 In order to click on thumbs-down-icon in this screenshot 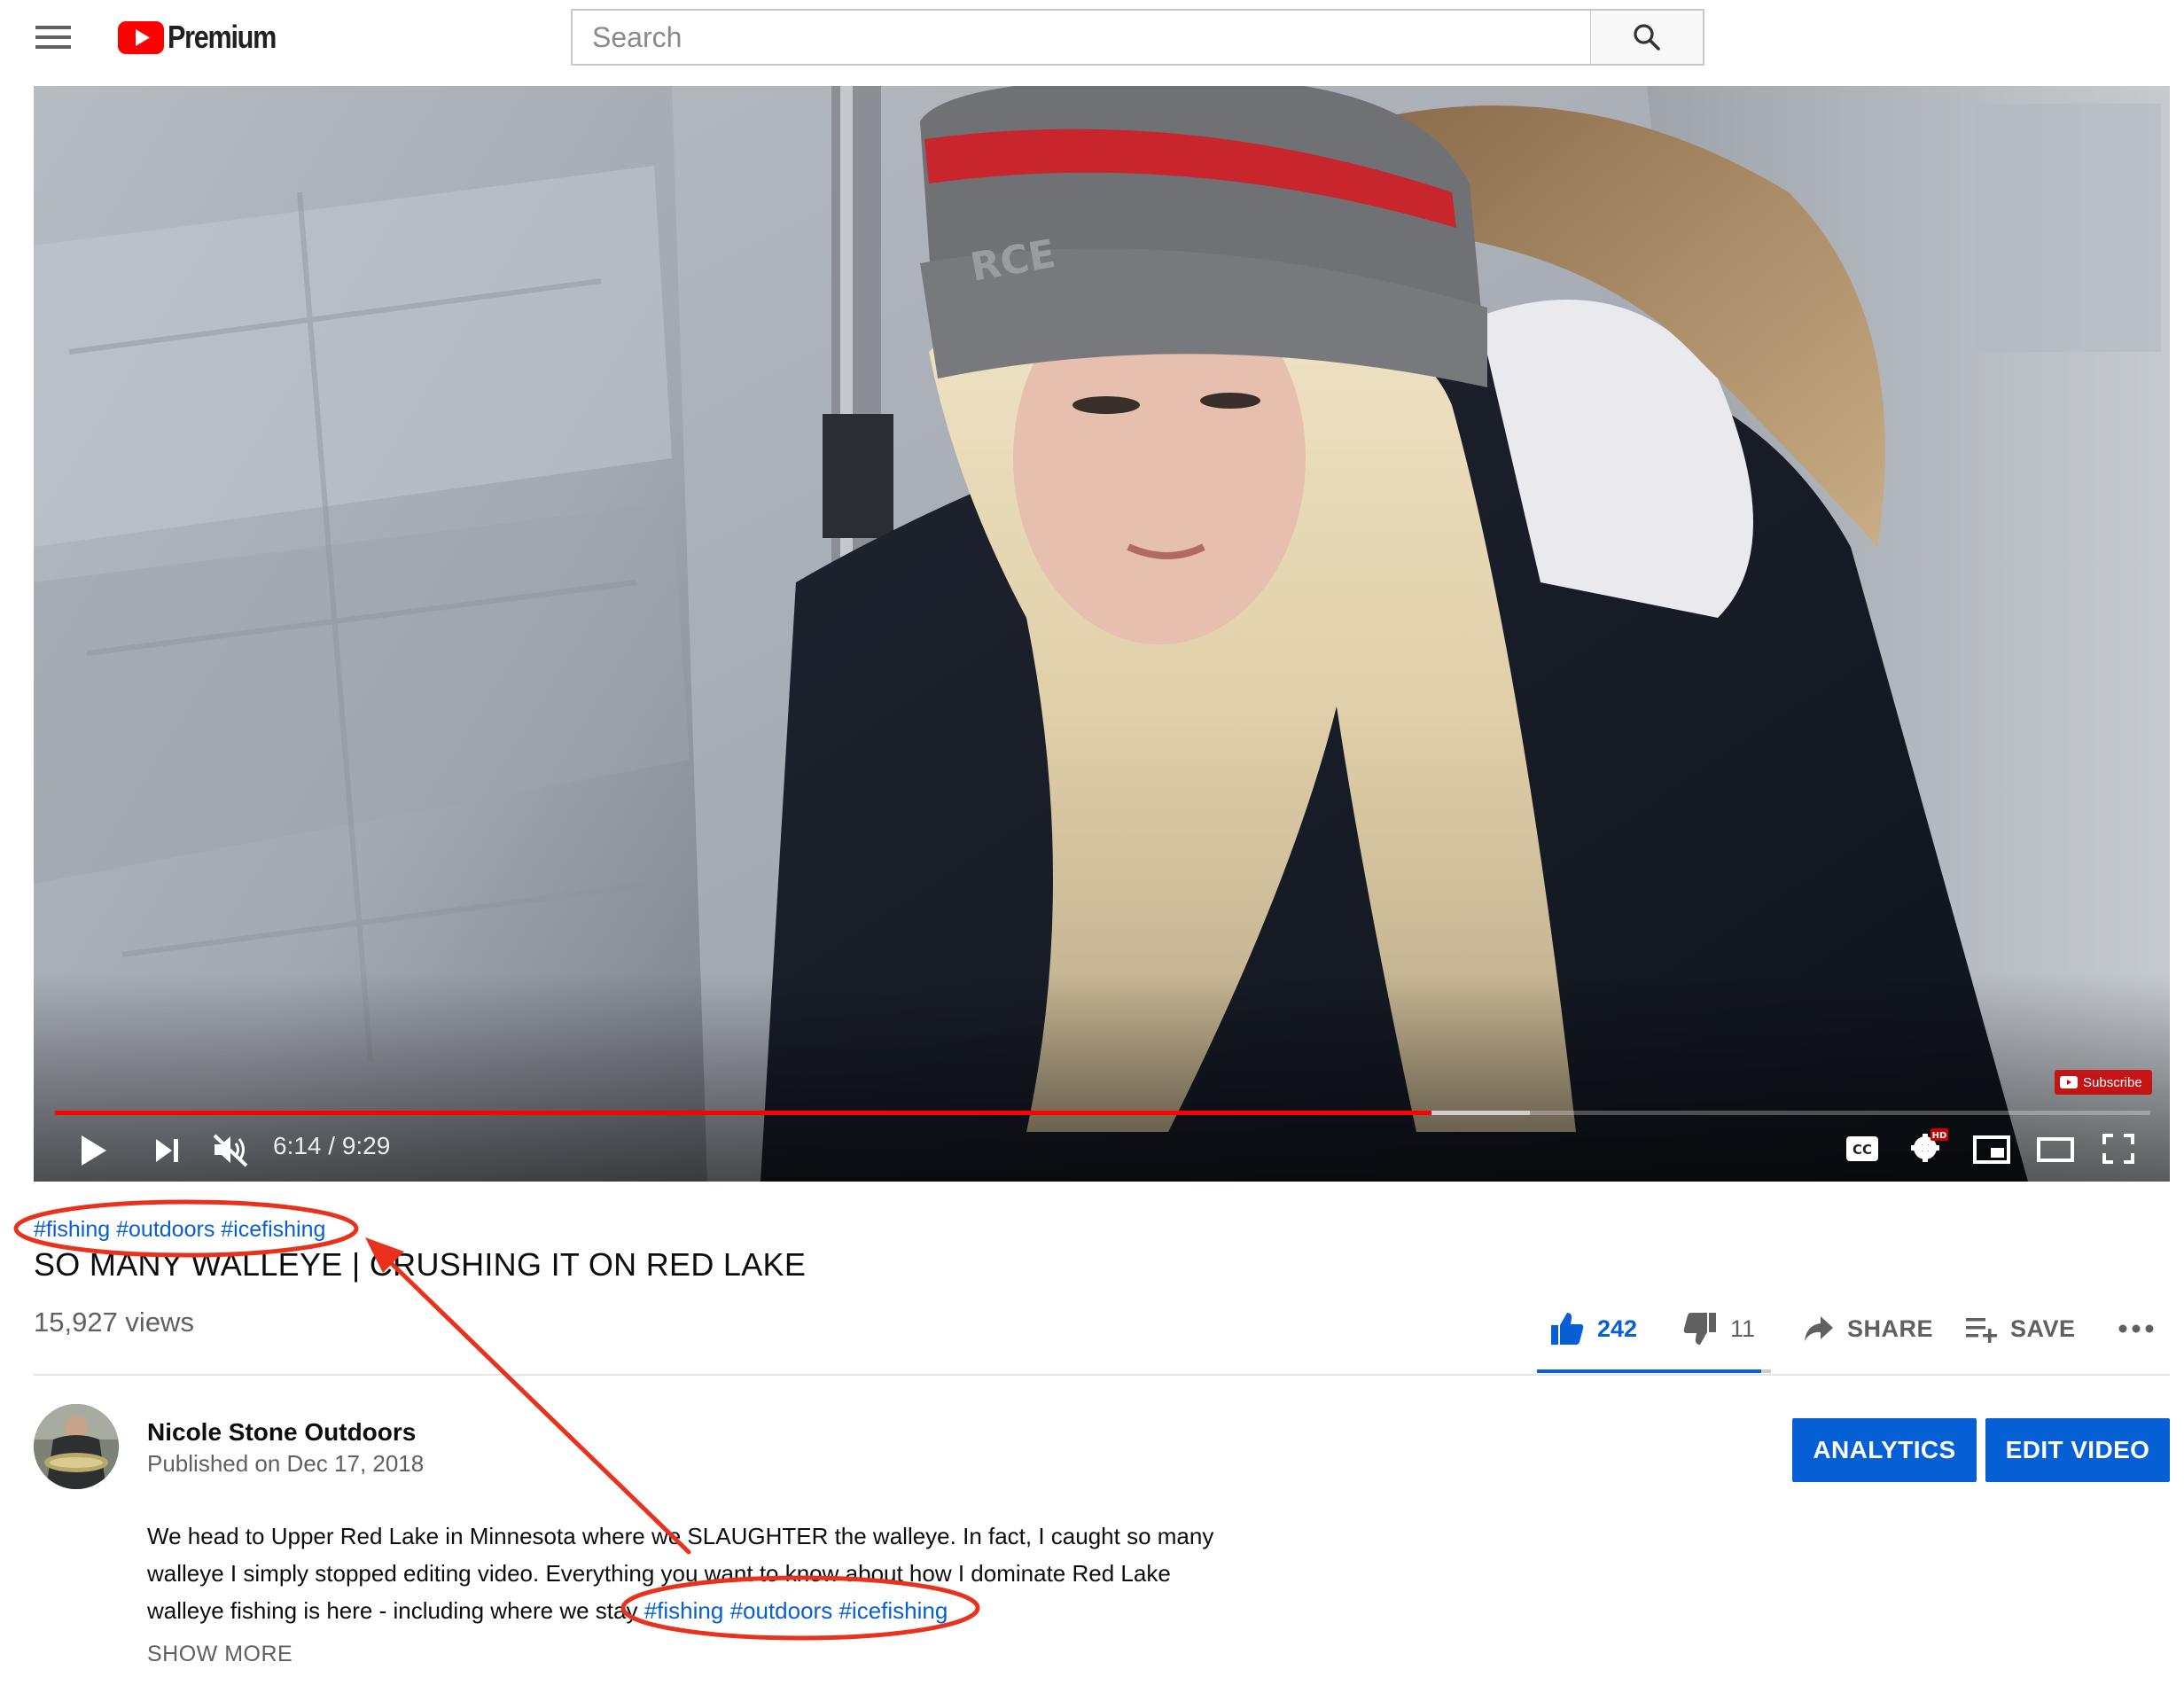, I will do `click(1699, 1329)`.